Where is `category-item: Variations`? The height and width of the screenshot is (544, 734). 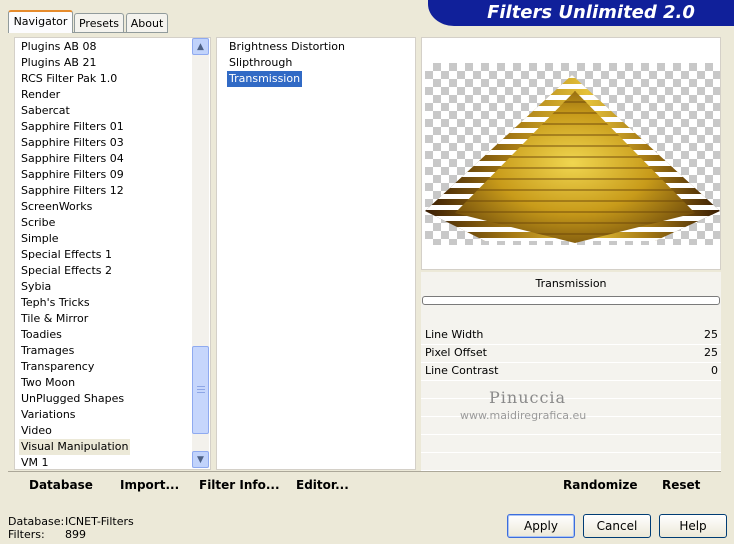
category-item: Variations is located at coordinates (48, 415).